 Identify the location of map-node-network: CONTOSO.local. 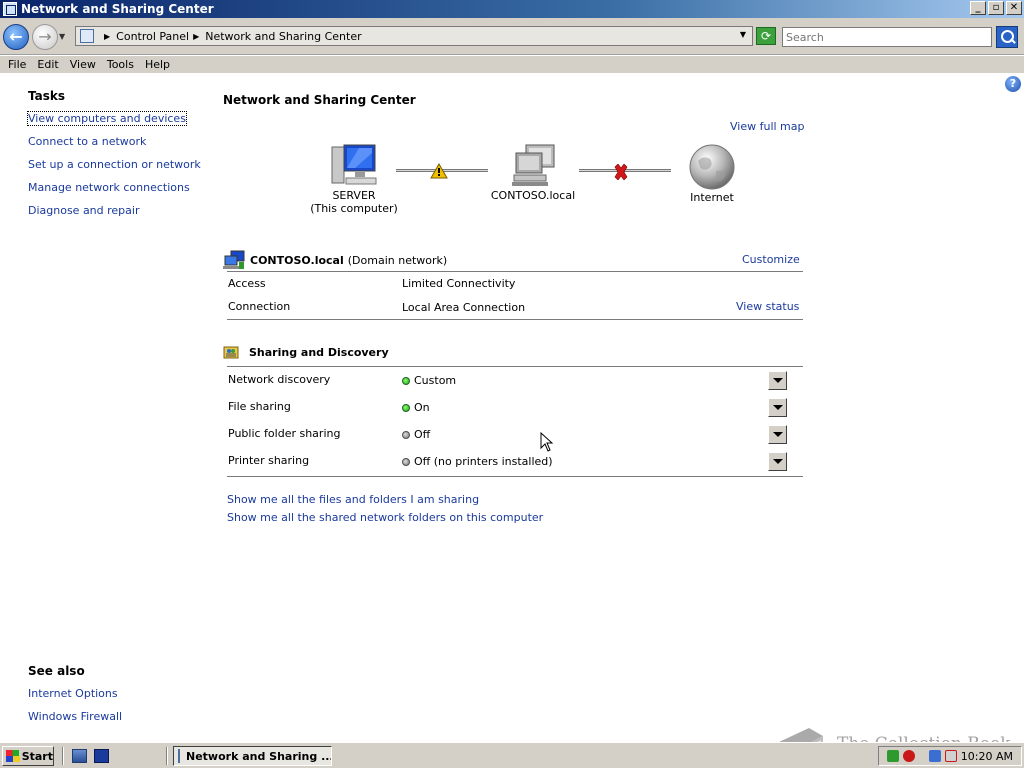
(533, 172).